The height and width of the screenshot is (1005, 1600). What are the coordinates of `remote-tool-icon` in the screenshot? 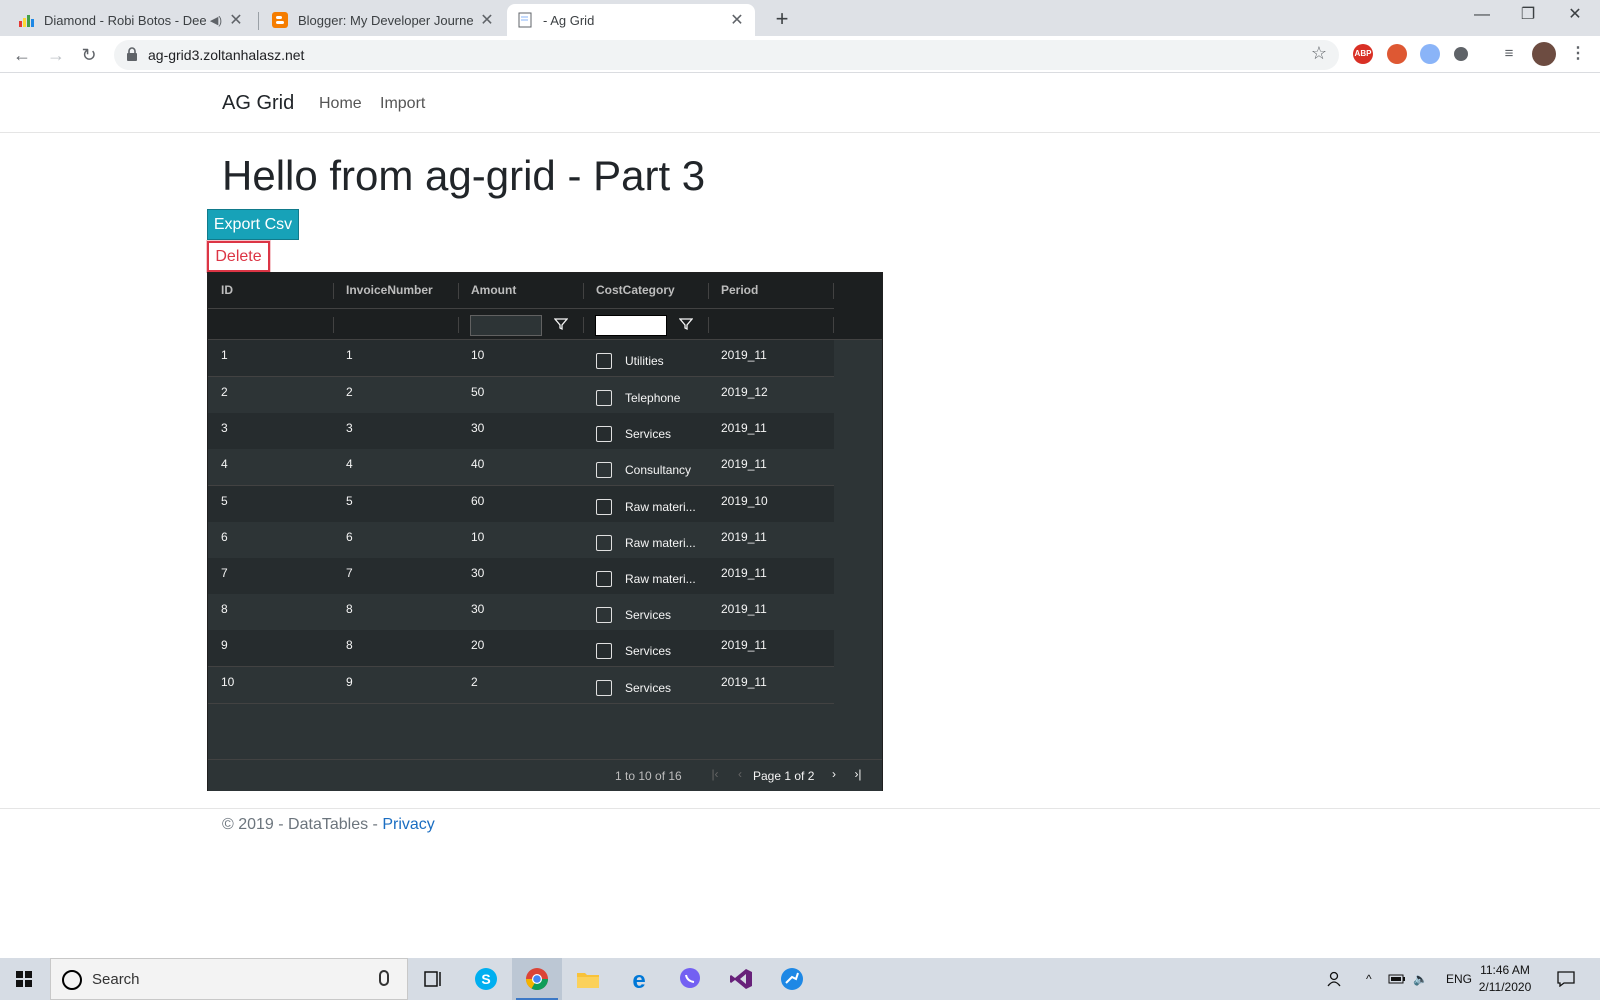 It's located at (792, 979).